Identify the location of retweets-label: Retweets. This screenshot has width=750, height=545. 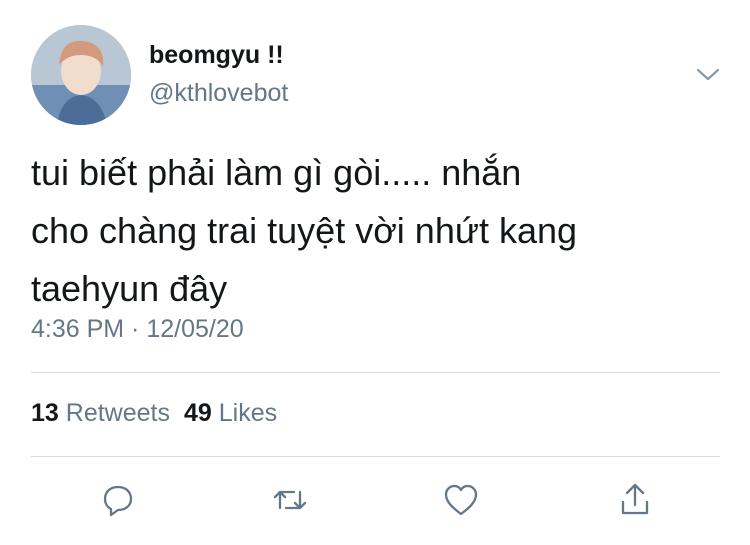
(117, 413).